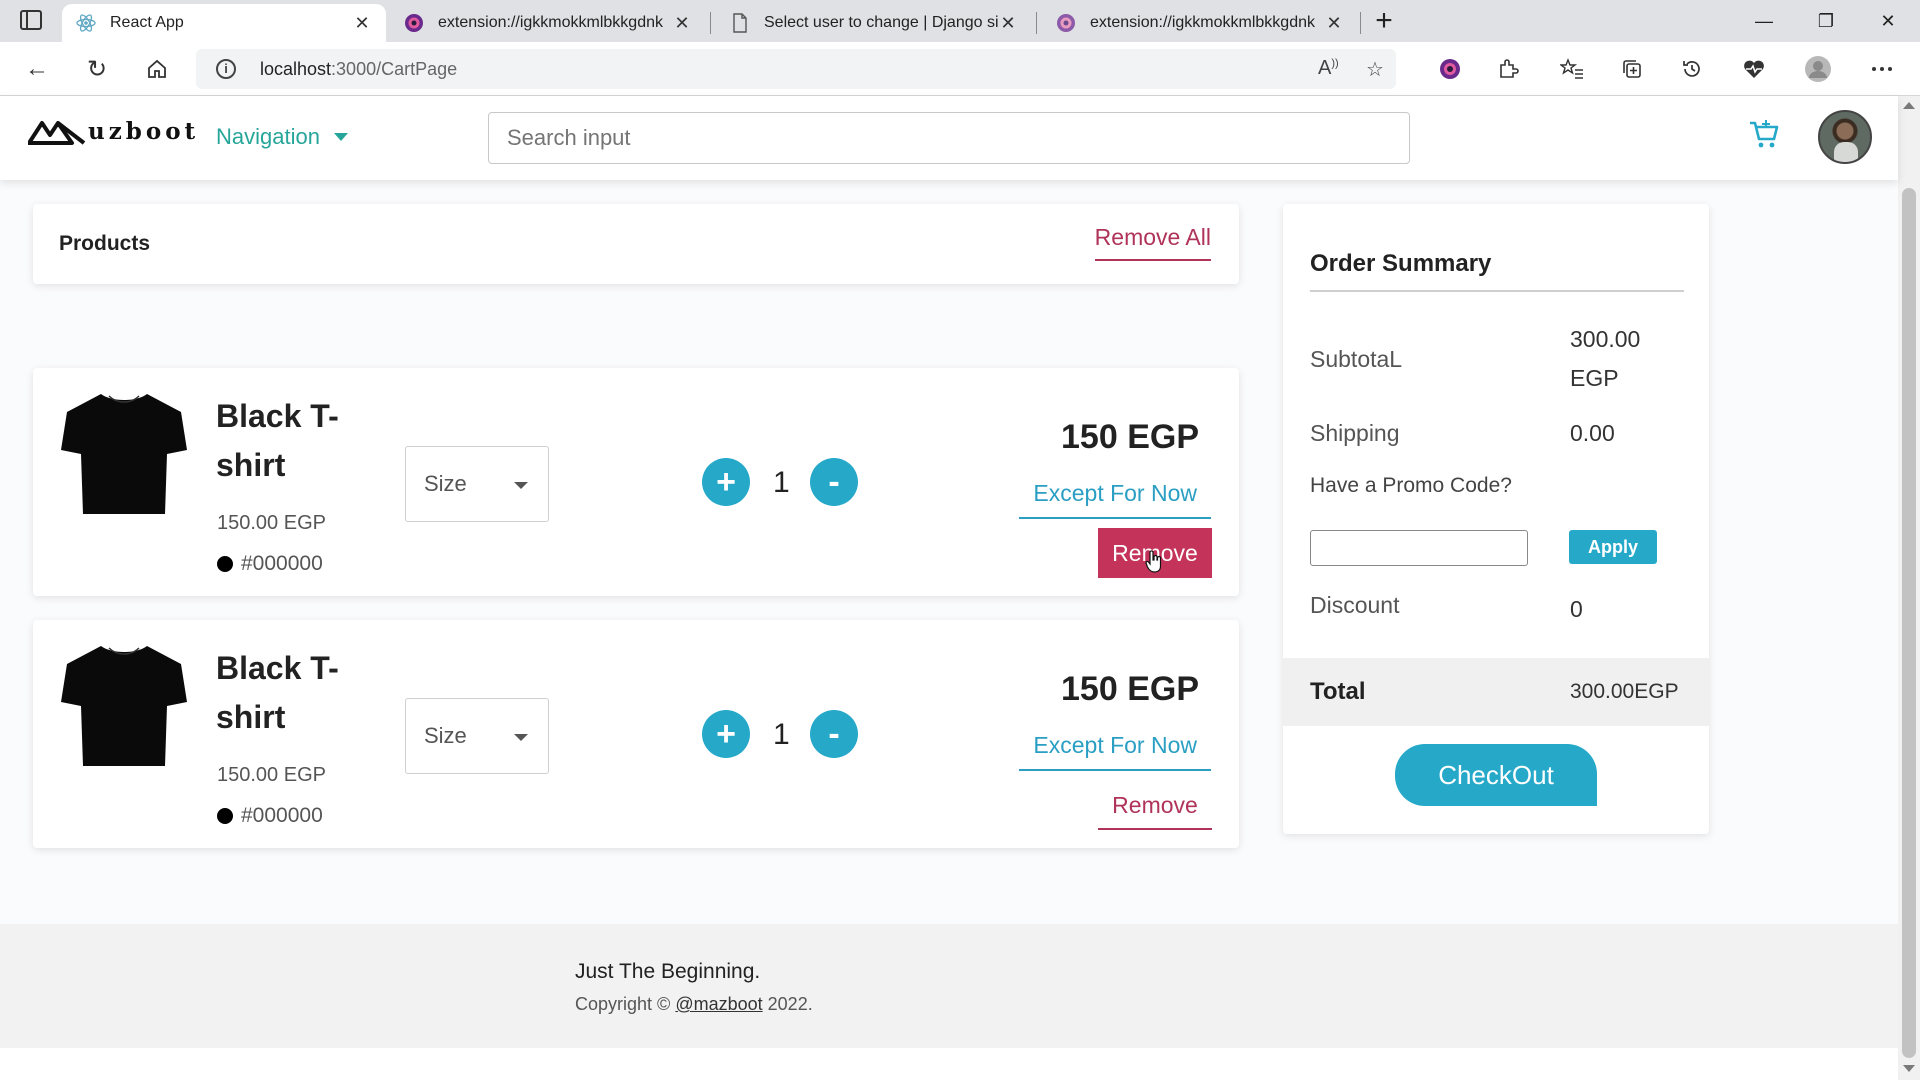 The height and width of the screenshot is (1080, 1920). Describe the element at coordinates (271, 775) in the screenshot. I see `item-unit-price: 150.00 EGP` at that location.